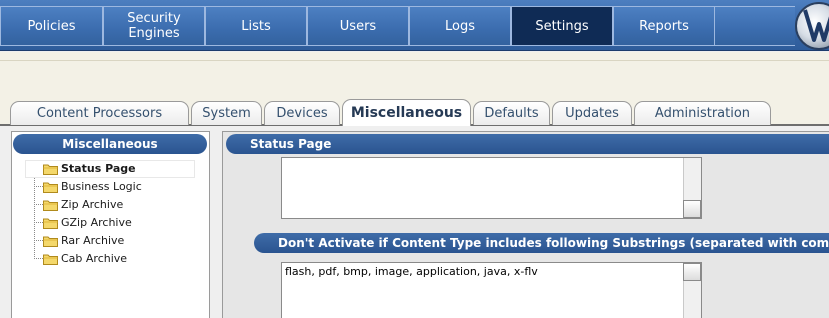 The height and width of the screenshot is (318, 829). I want to click on tab-miscellaneous: Miscellaneous, so click(406, 112).